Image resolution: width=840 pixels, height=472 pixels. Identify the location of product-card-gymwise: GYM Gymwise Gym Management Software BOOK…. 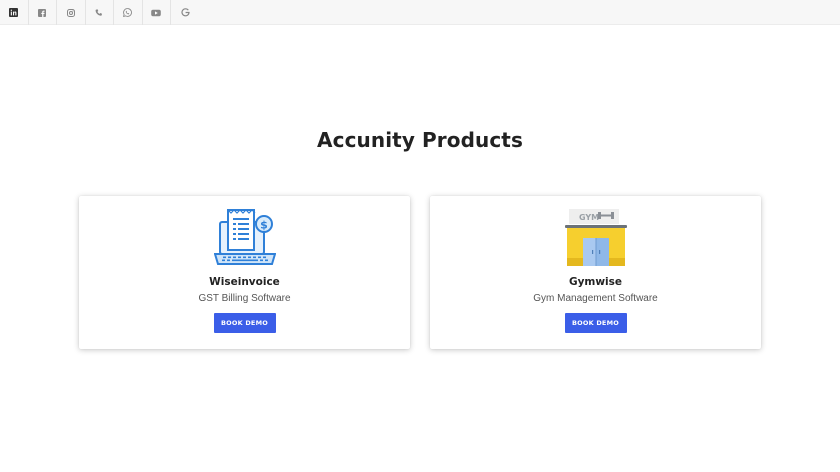
(595, 272).